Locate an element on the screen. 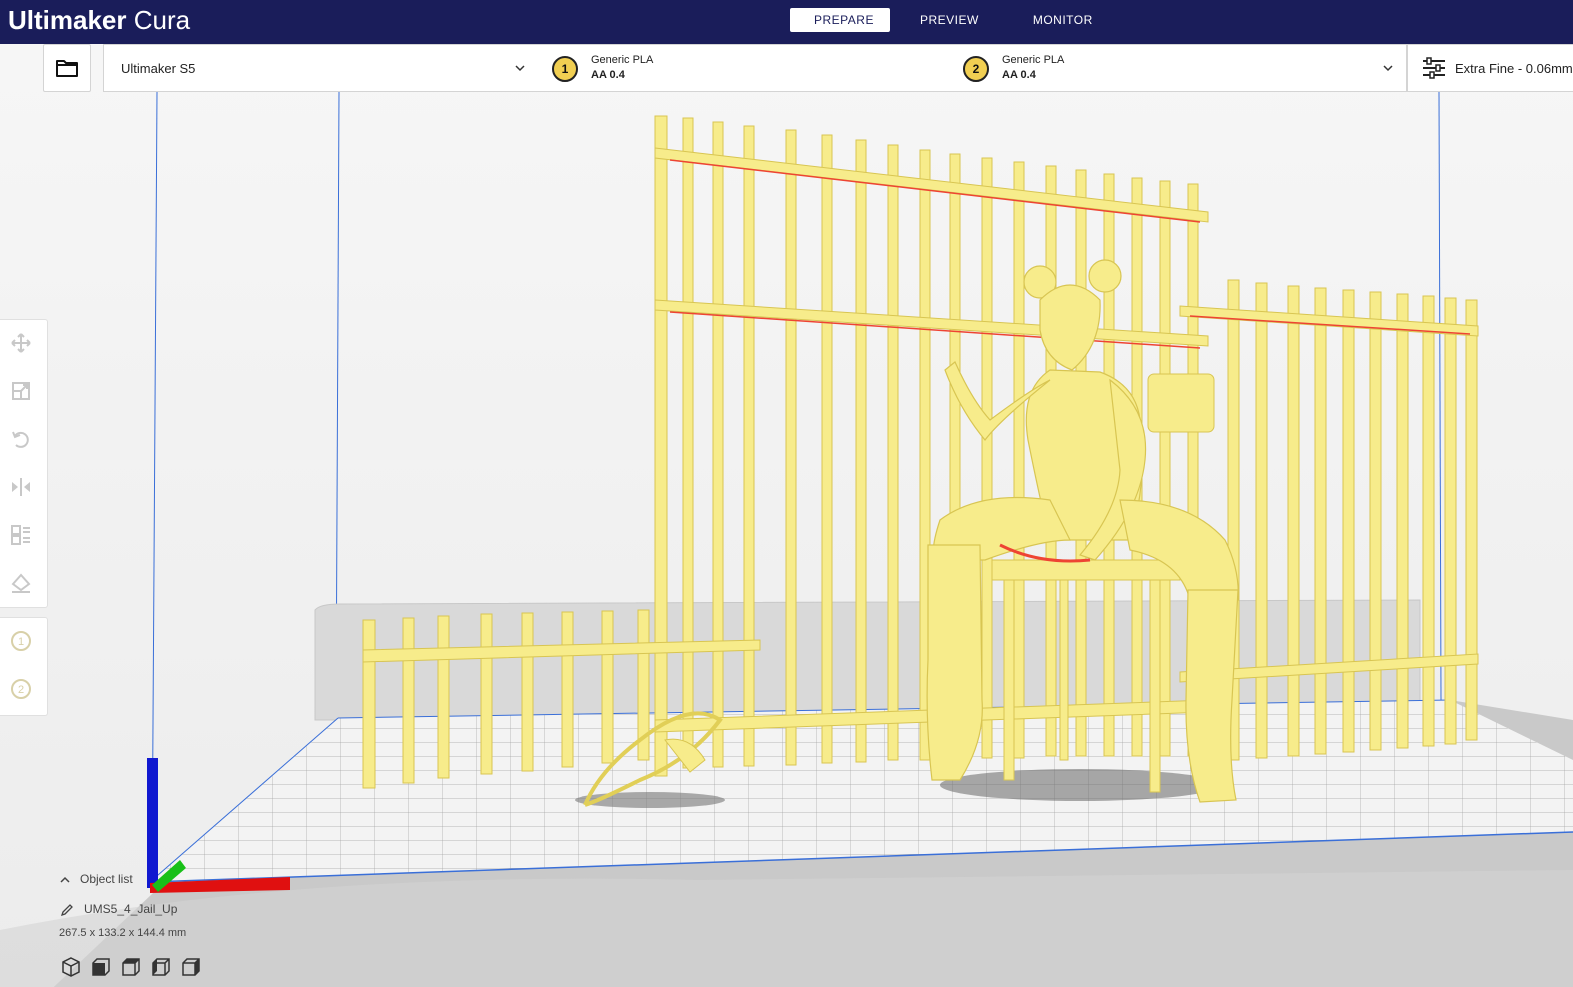 Image resolution: width=1573 pixels, height=987 pixels. tool-per-model-settings is located at coordinates (21, 535).